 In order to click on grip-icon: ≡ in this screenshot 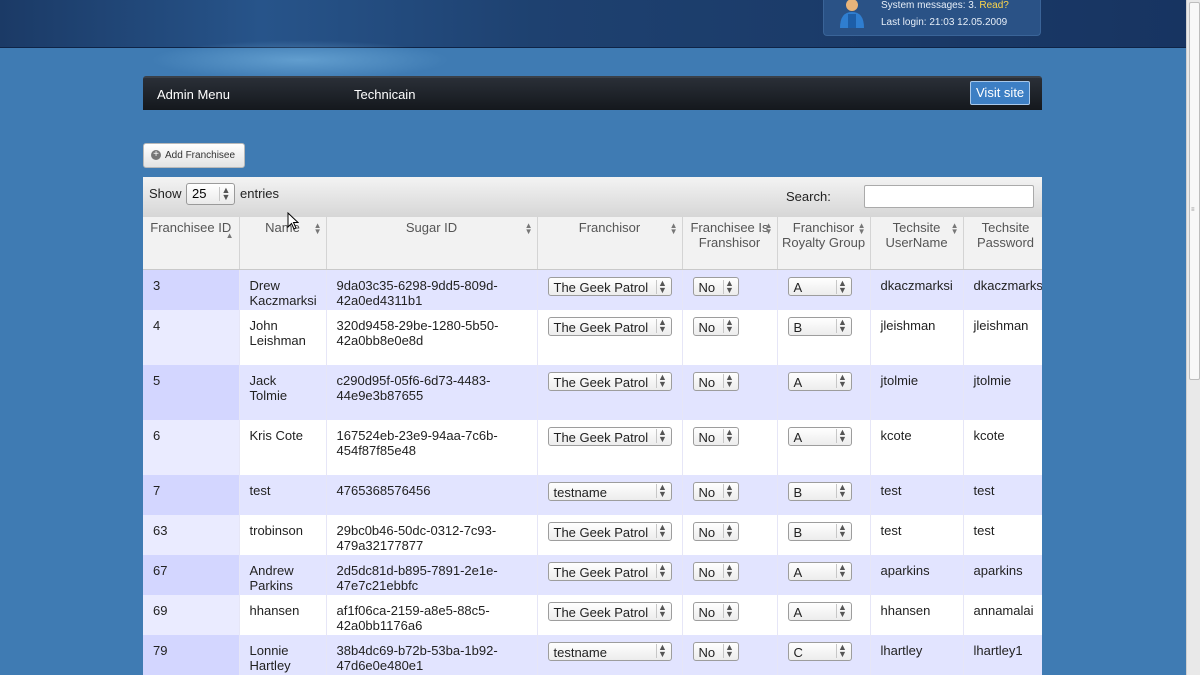, I will do `click(1193, 210)`.